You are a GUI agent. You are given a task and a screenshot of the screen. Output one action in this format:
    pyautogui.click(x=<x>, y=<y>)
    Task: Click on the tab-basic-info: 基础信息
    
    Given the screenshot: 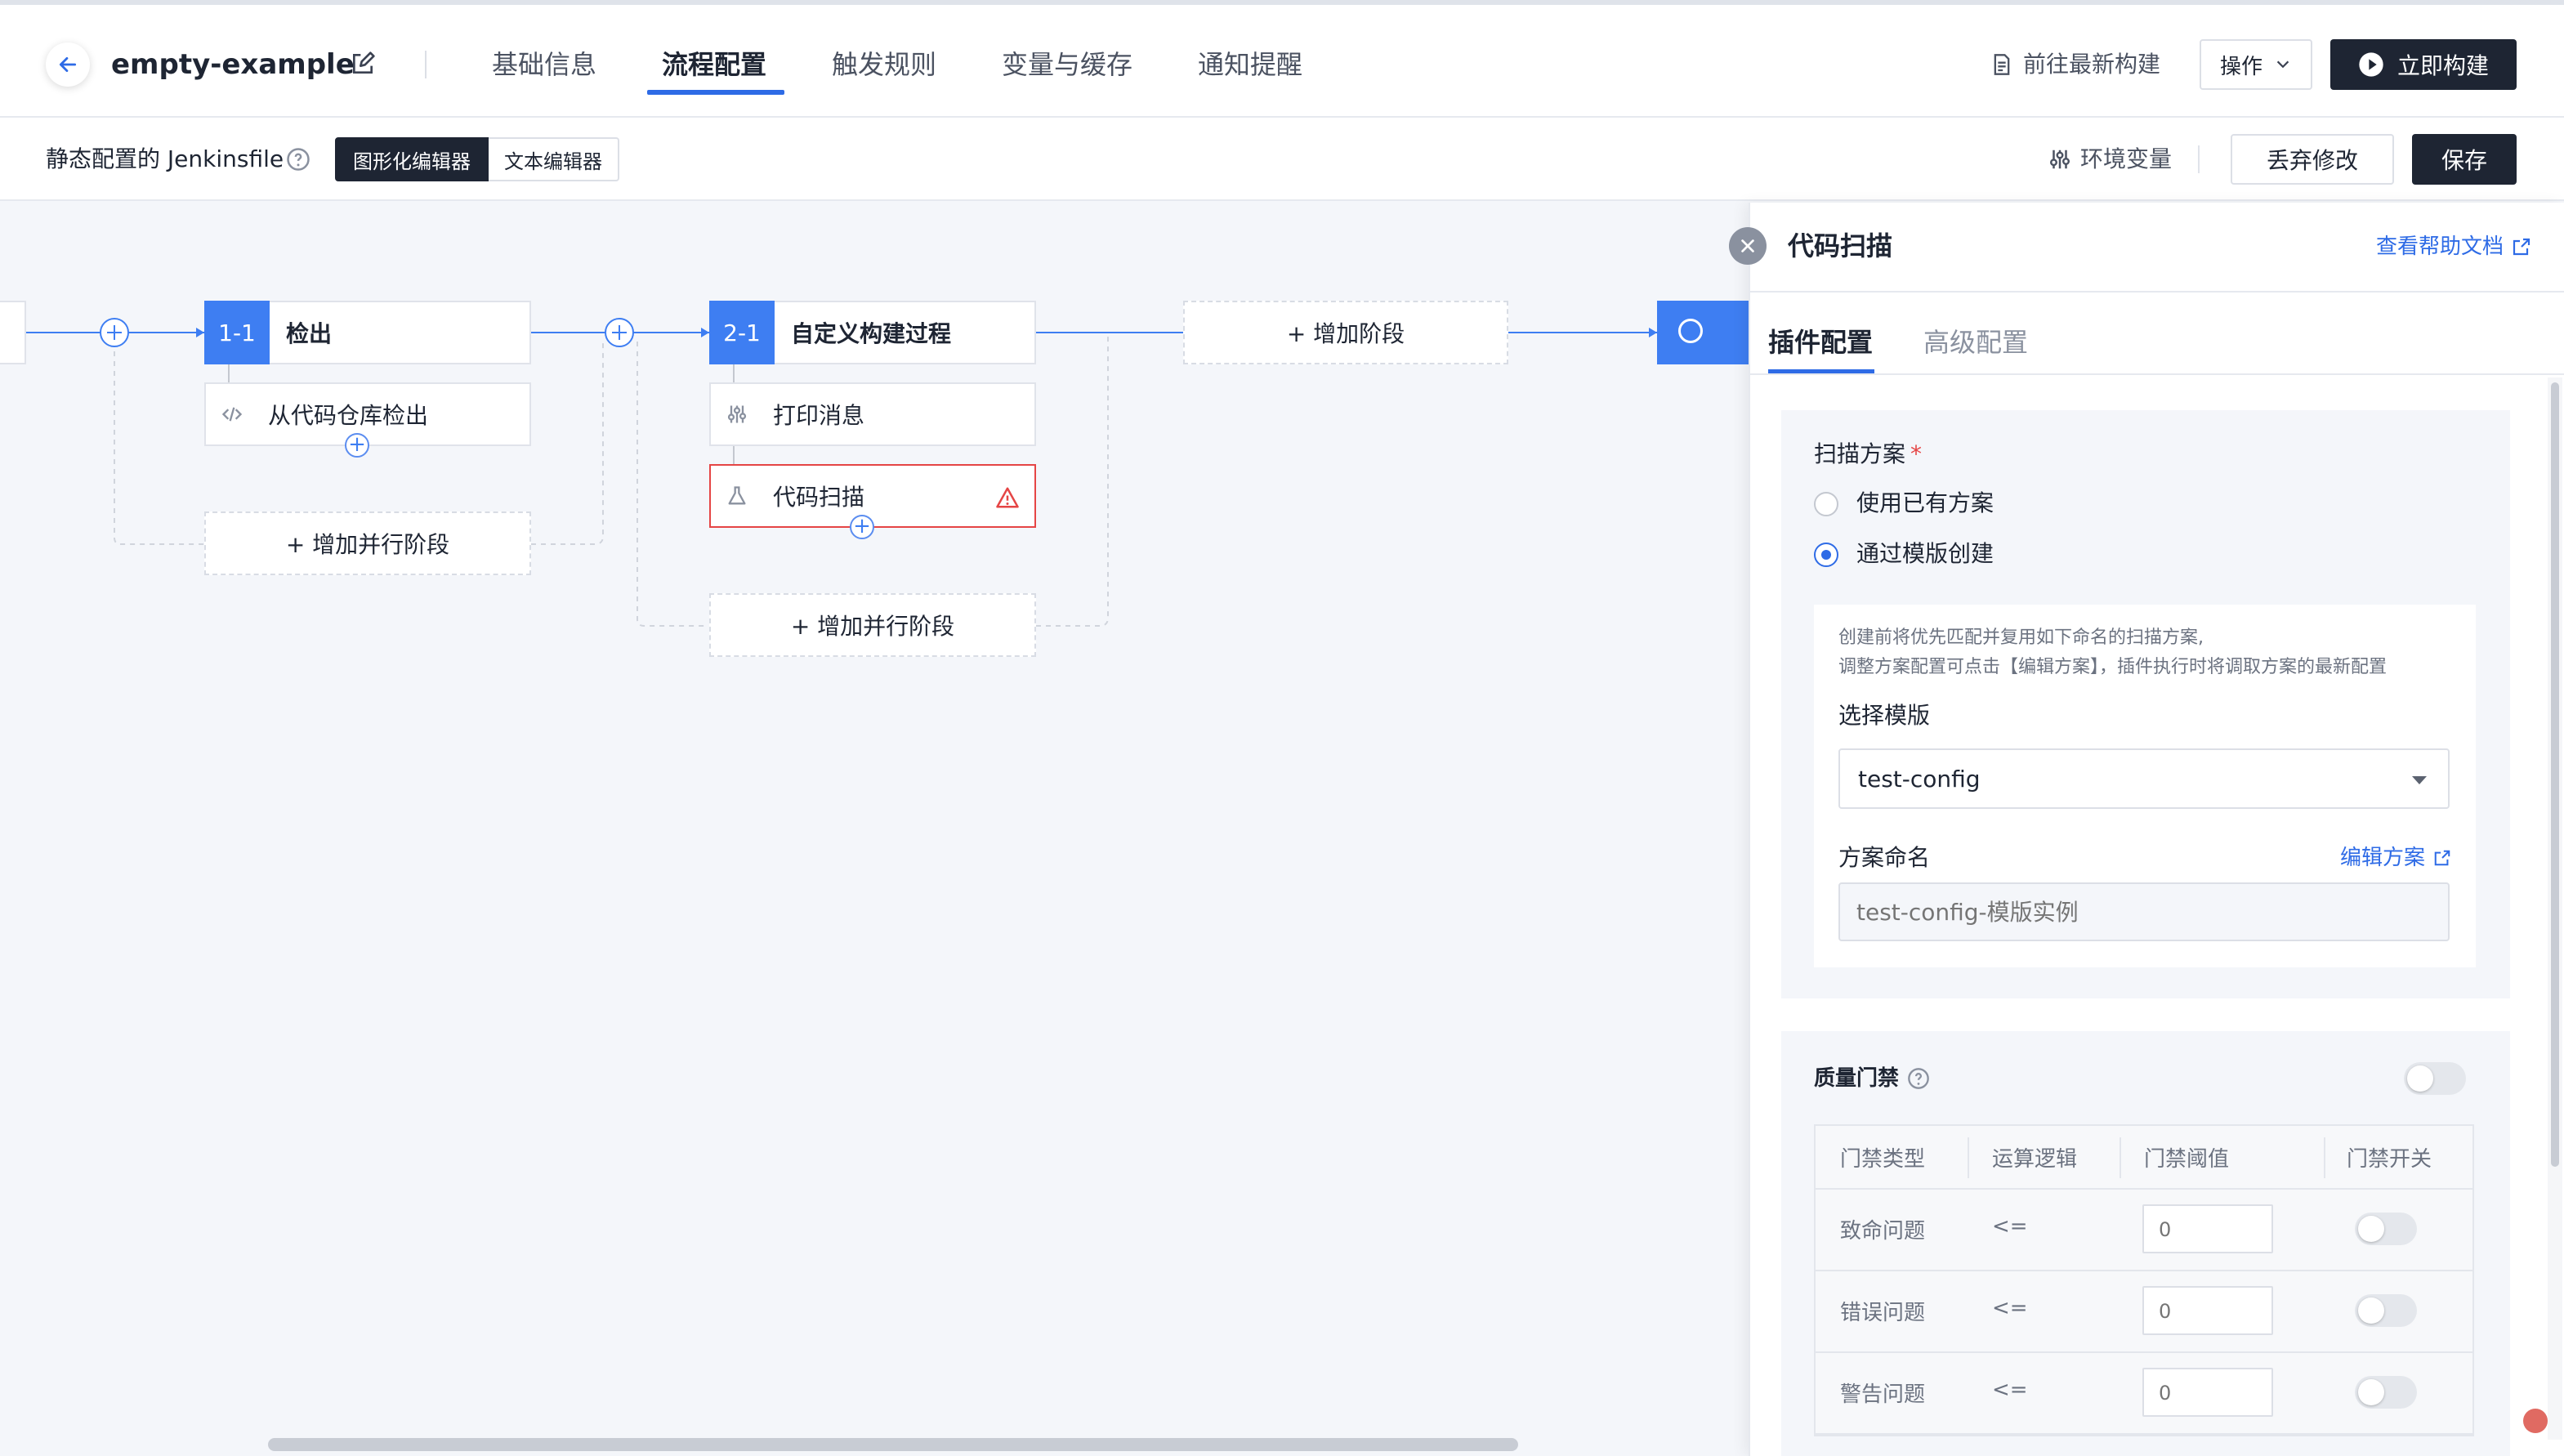 What is the action you would take?
    pyautogui.click(x=544, y=64)
    